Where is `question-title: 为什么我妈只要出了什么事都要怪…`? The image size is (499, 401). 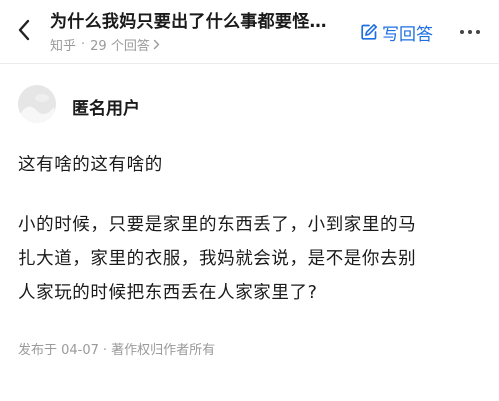
question-title: 为什么我妈只要出了什么事都要怪… is located at coordinates (198, 19).